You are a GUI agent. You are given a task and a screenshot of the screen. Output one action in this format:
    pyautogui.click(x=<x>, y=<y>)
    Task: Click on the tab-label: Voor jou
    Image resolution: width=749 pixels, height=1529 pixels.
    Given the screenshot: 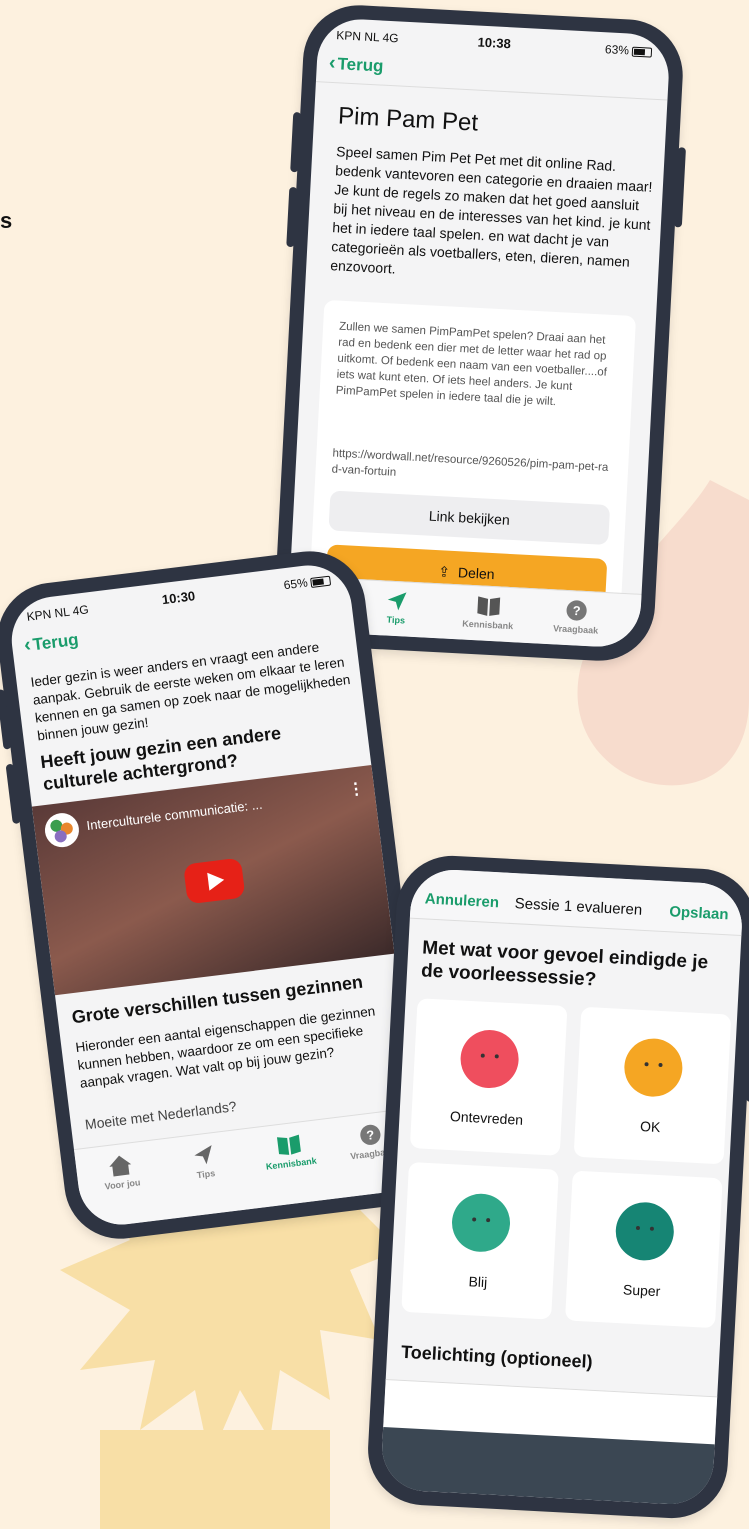 What is the action you would take?
    pyautogui.click(x=122, y=1184)
    